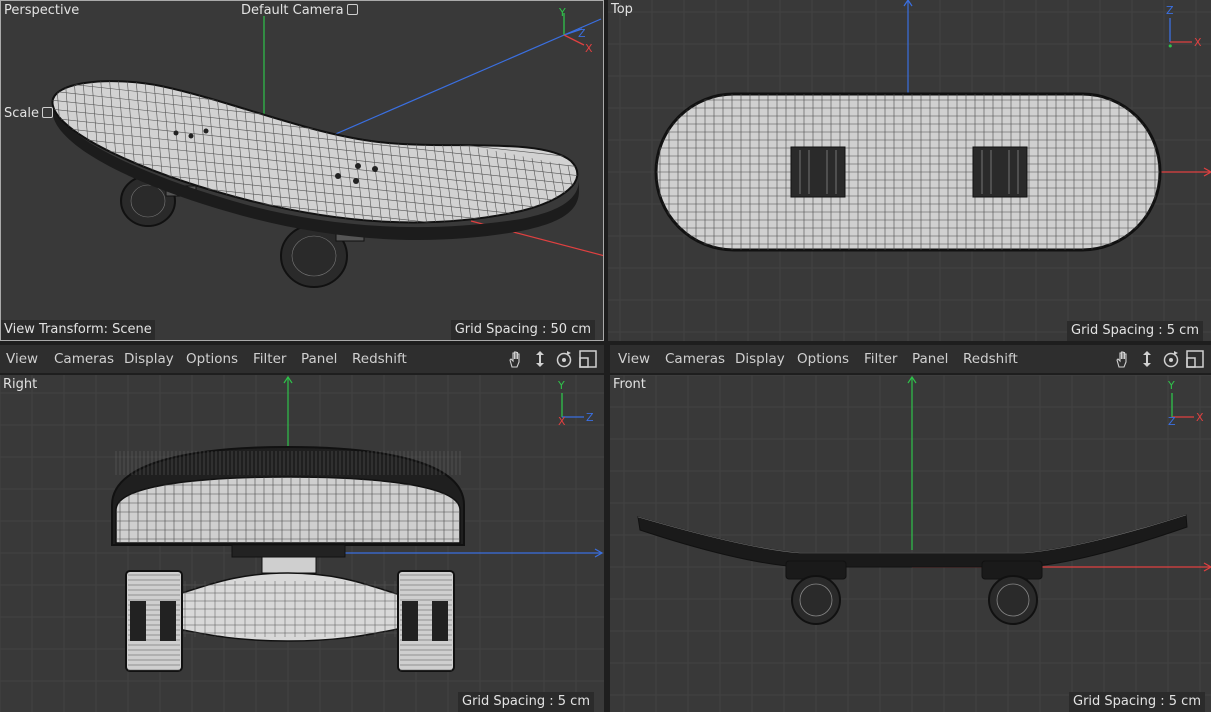 Image resolution: width=1211 pixels, height=712 pixels. I want to click on axis-gizmo: Y X Z, so click(1185, 403).